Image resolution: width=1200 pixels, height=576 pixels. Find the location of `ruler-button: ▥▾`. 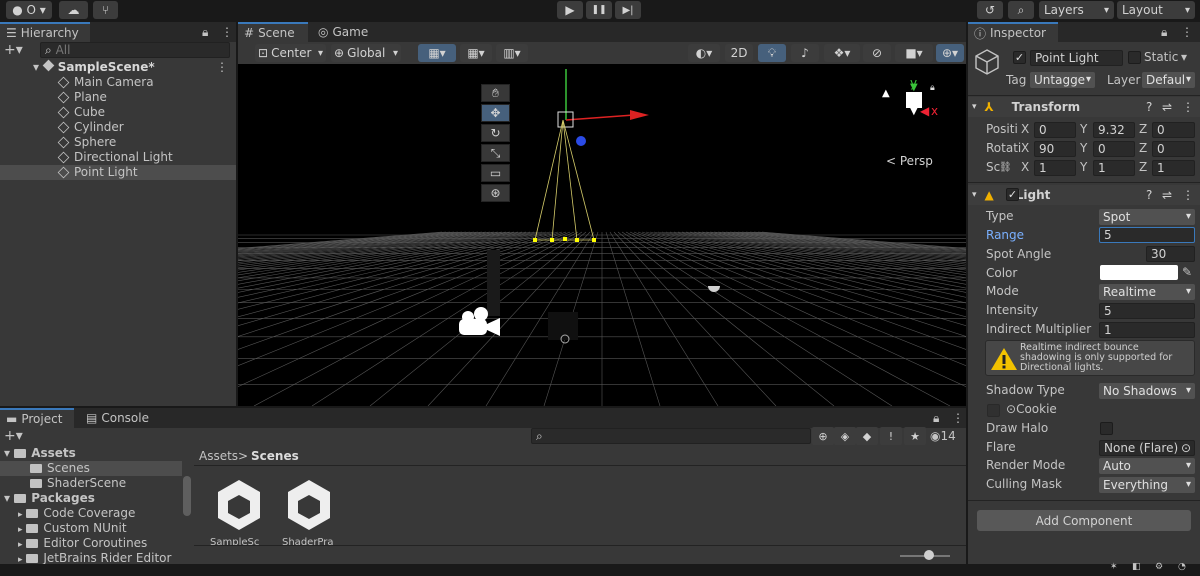

ruler-button: ▥▾ is located at coordinates (512, 53).